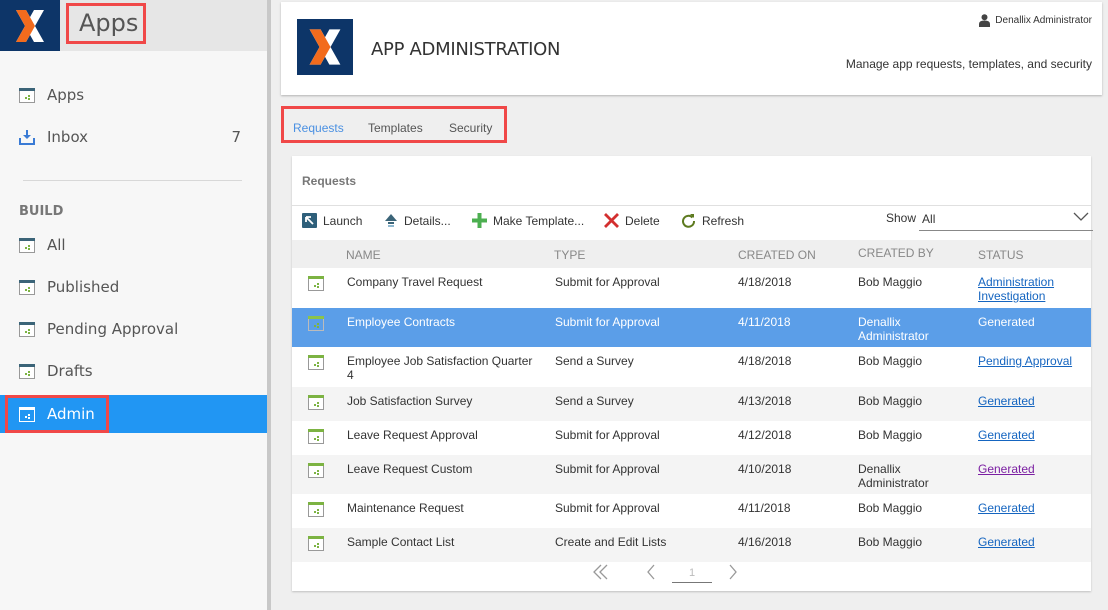 The width and height of the screenshot is (1108, 610). Describe the element at coordinates (765, 469) in the screenshot. I see `cell-created-on: 4/10/2018` at that location.